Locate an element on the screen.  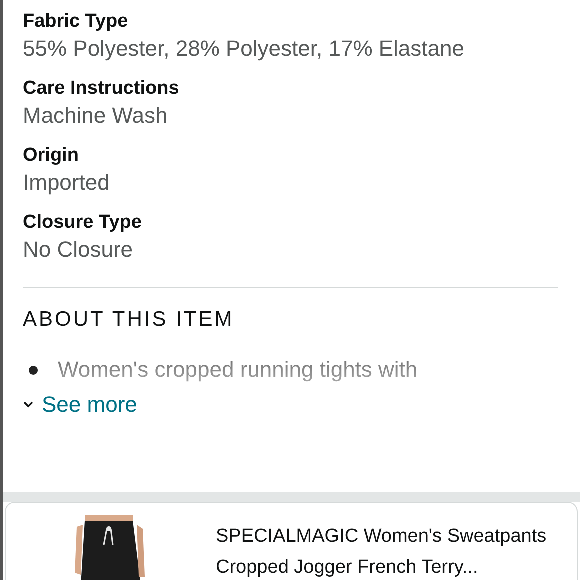
spec-label: Origin is located at coordinates (51, 156).